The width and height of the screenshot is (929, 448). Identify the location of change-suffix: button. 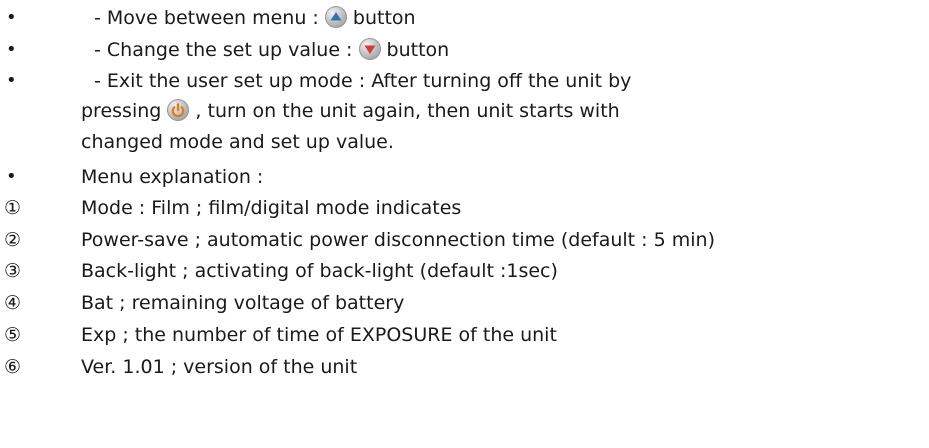
(415, 50).